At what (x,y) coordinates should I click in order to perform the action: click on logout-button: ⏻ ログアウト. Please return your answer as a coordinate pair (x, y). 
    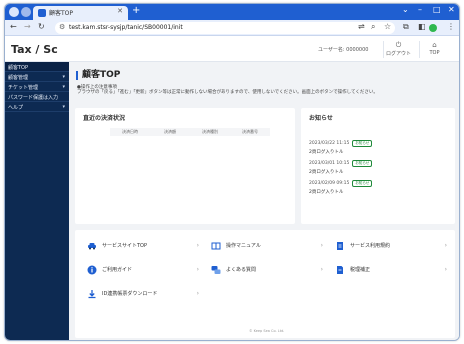
    Looking at the image, I should click on (398, 49).